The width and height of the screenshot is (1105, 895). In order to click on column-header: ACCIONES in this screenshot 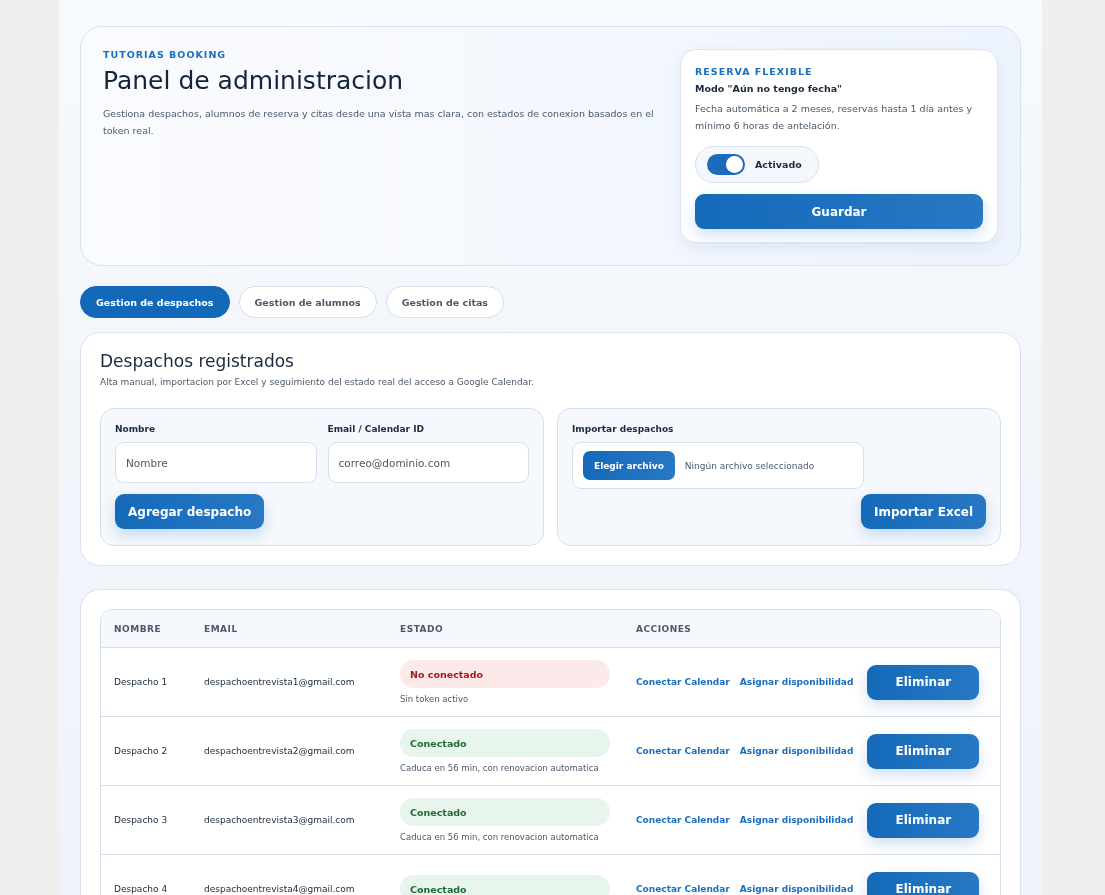, I will do `click(664, 628)`.